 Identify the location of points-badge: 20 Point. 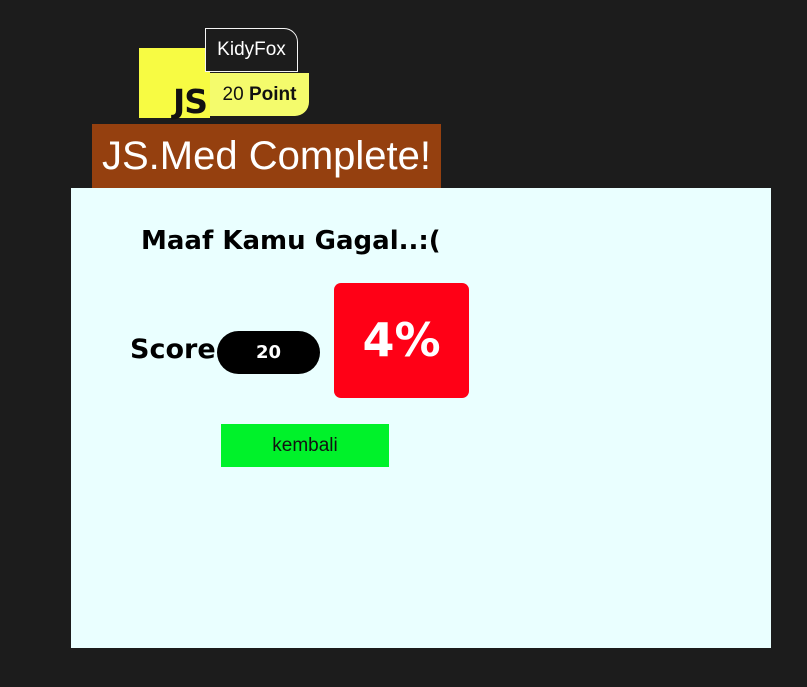
(259, 94).